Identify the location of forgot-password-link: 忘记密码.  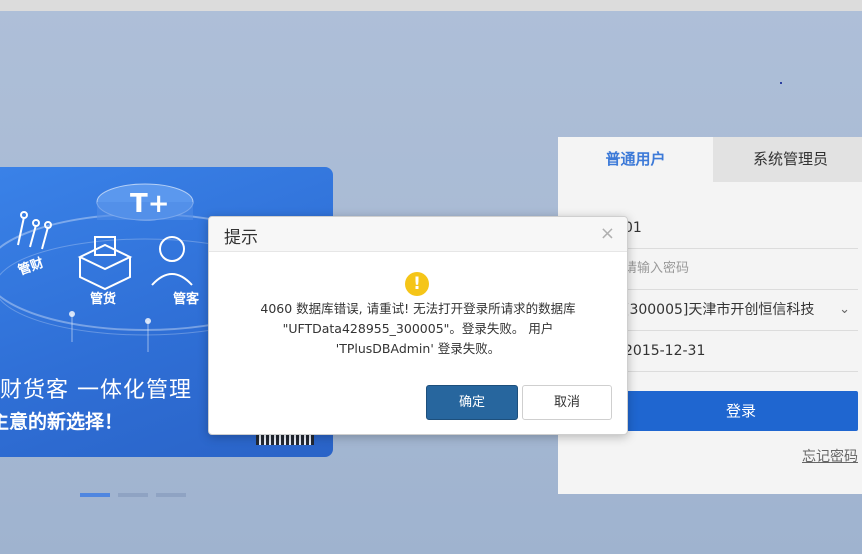
(830, 456).